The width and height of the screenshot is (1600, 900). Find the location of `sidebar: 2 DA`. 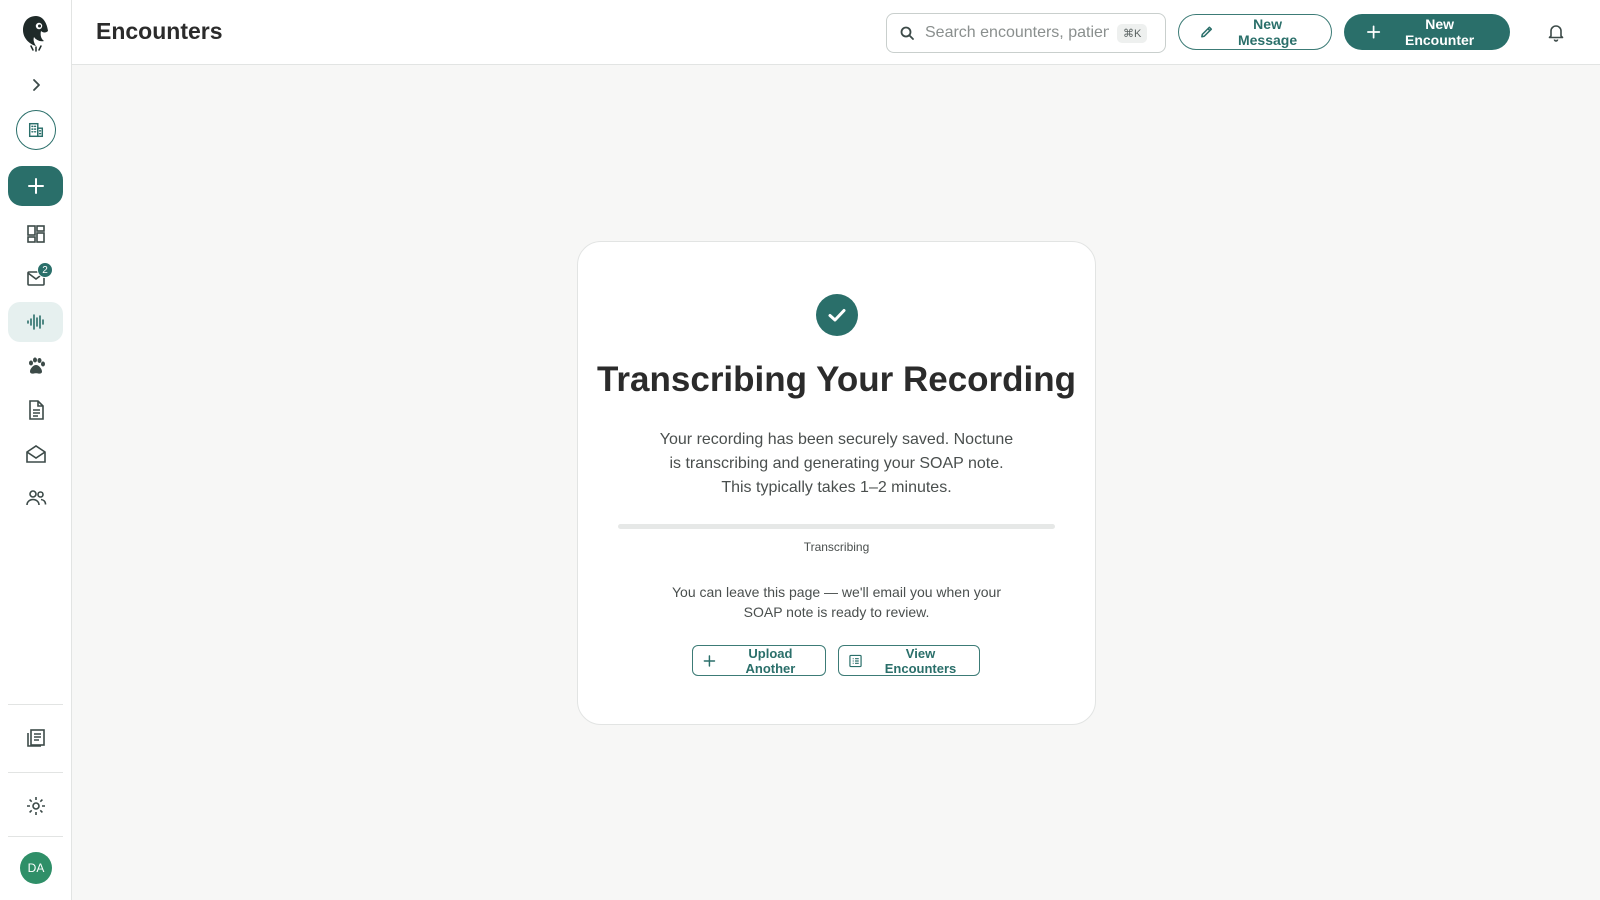

sidebar: 2 DA is located at coordinates (36, 450).